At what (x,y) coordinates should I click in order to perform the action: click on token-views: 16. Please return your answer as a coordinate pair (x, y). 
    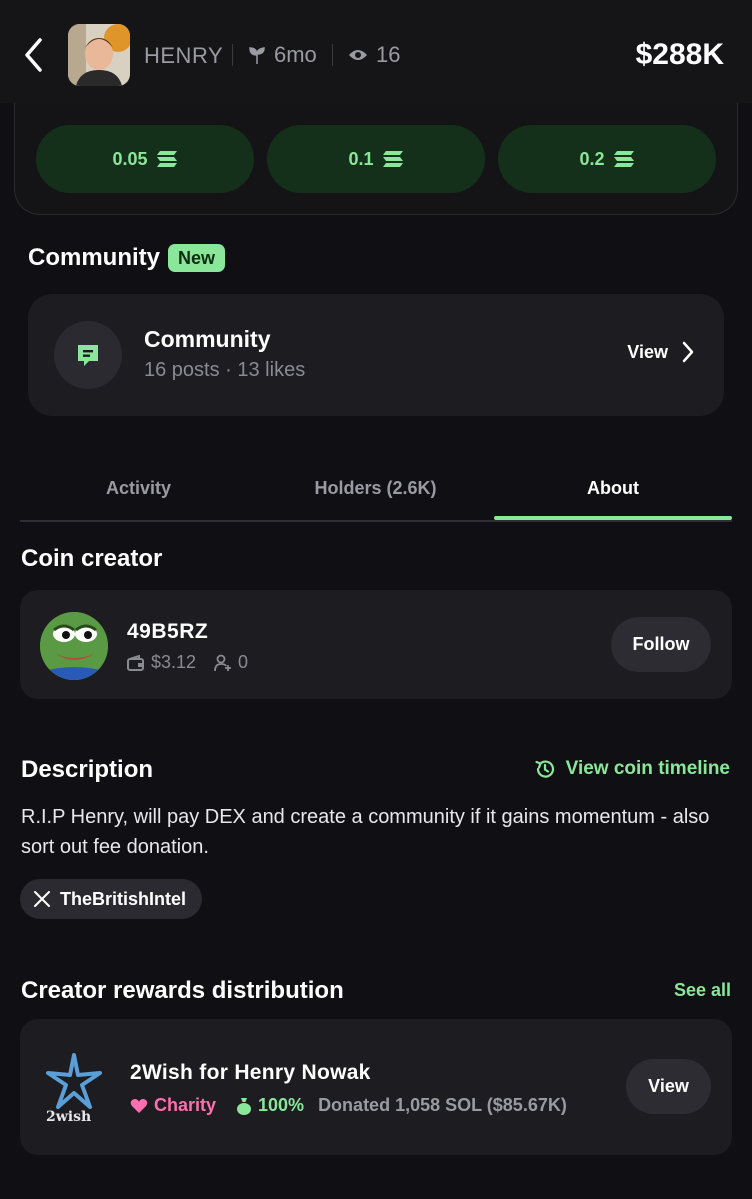
    Looking at the image, I should click on (374, 55).